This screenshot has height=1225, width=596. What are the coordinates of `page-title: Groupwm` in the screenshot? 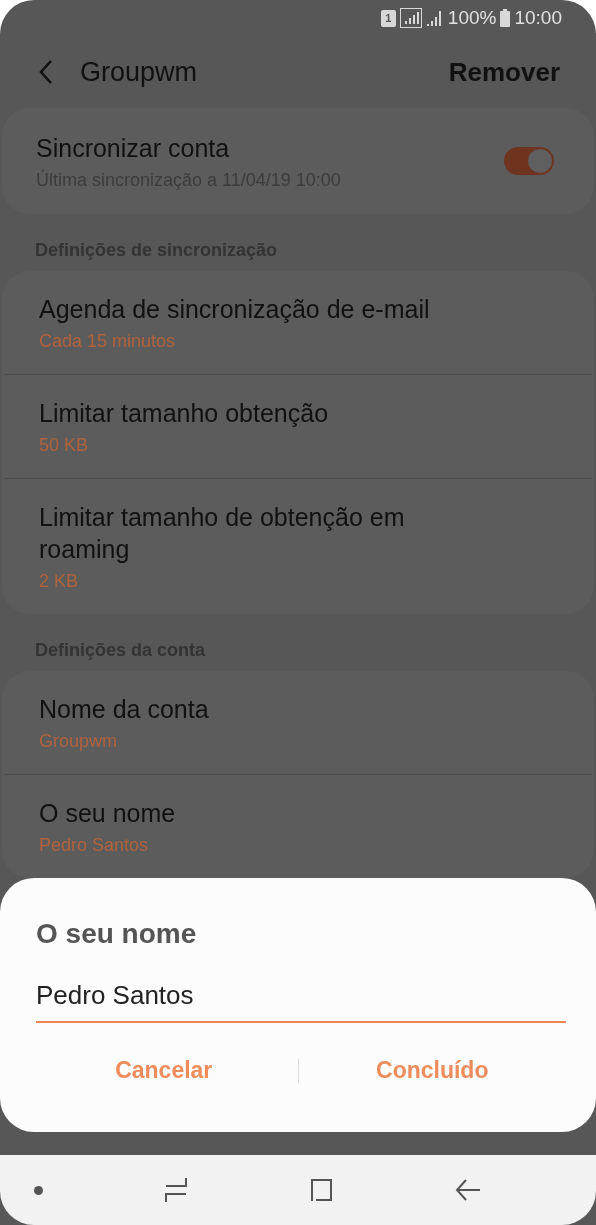 It's located at (139, 72).